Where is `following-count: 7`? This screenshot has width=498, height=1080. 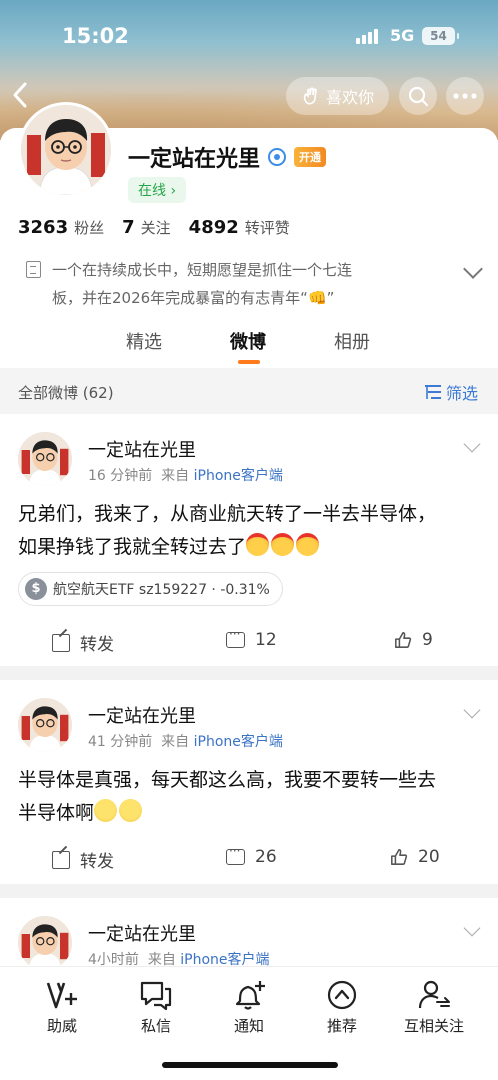
following-count: 7 is located at coordinates (128, 227).